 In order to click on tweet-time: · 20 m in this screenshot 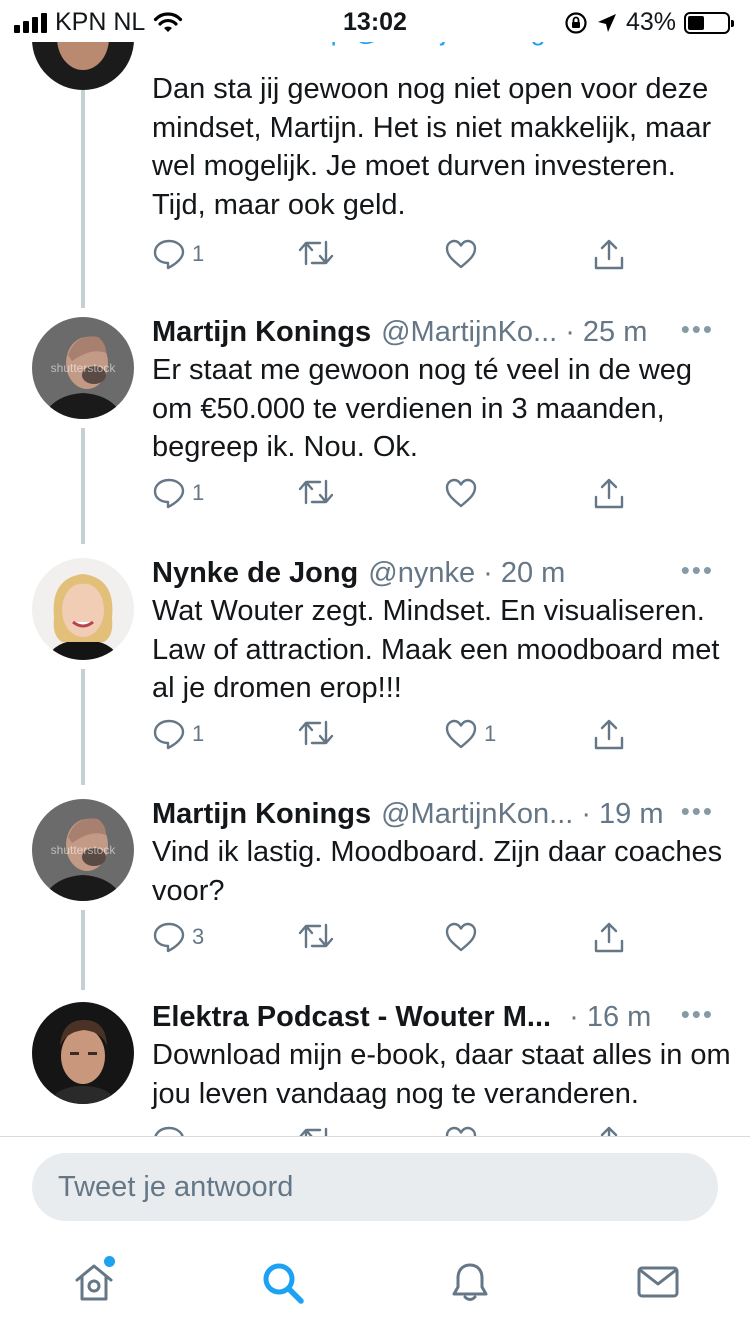, I will do `click(524, 572)`.